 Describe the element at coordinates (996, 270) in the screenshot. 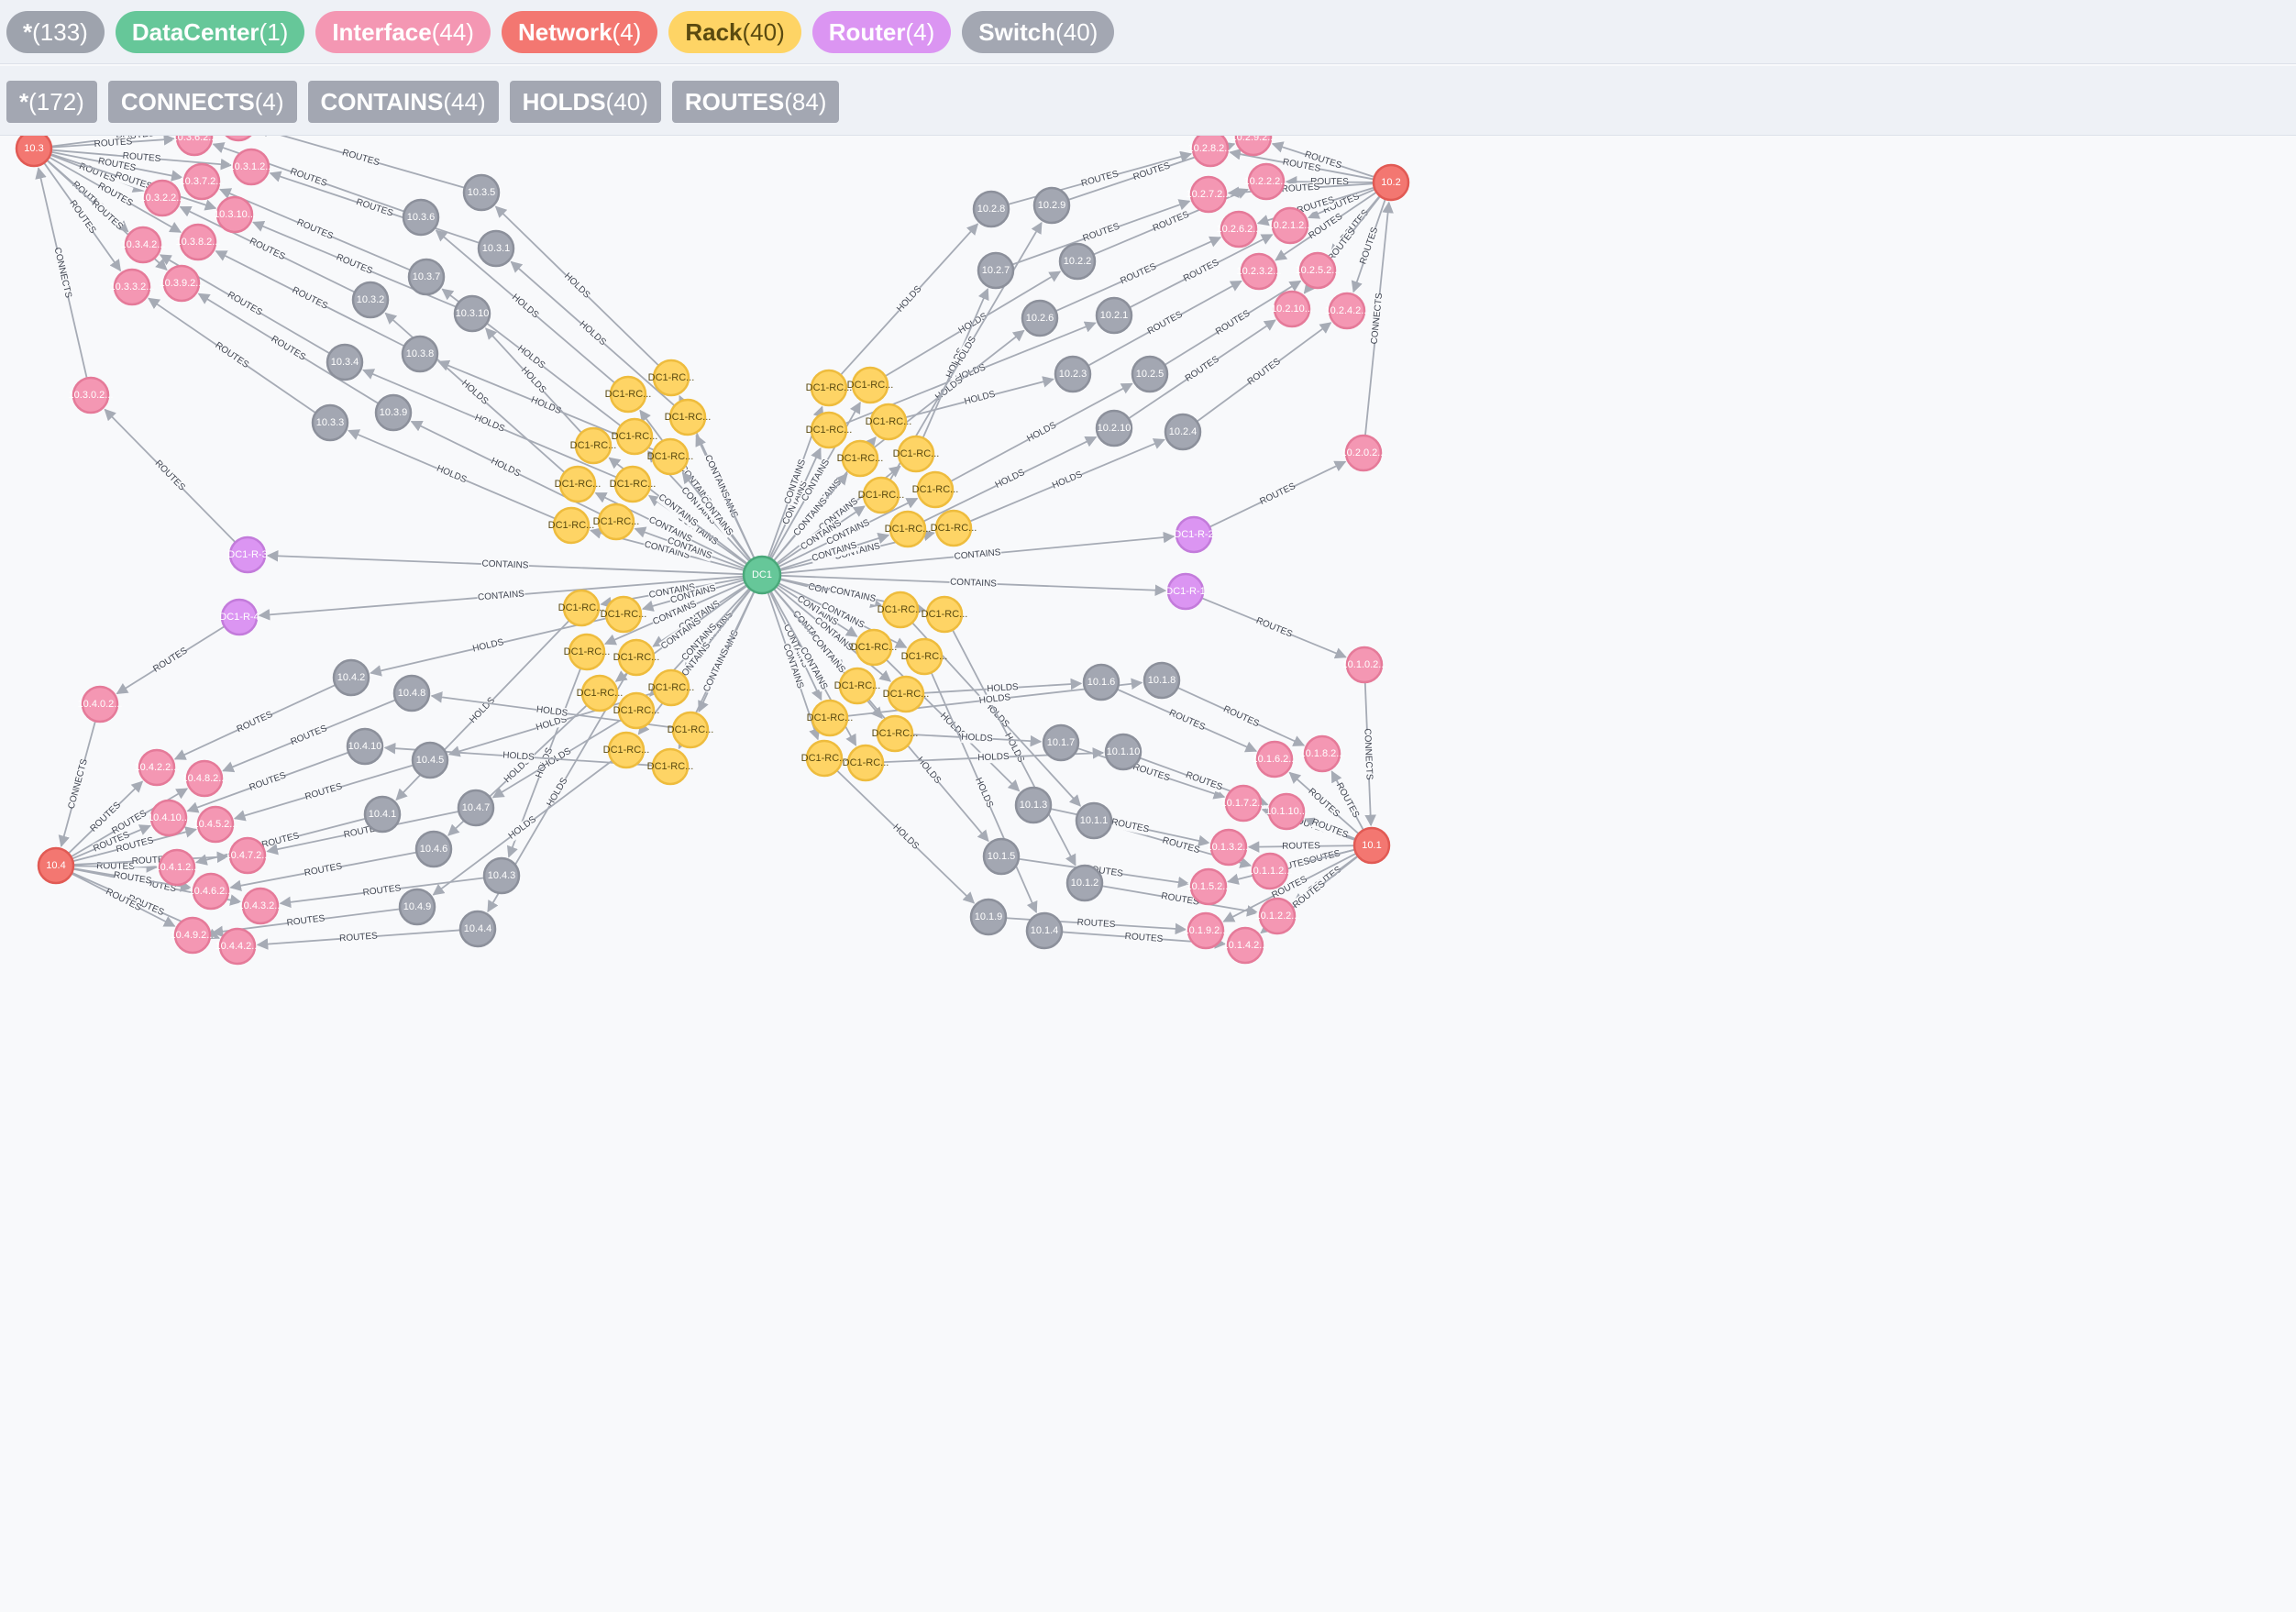

I see `node-switch: 10.2.7` at that location.